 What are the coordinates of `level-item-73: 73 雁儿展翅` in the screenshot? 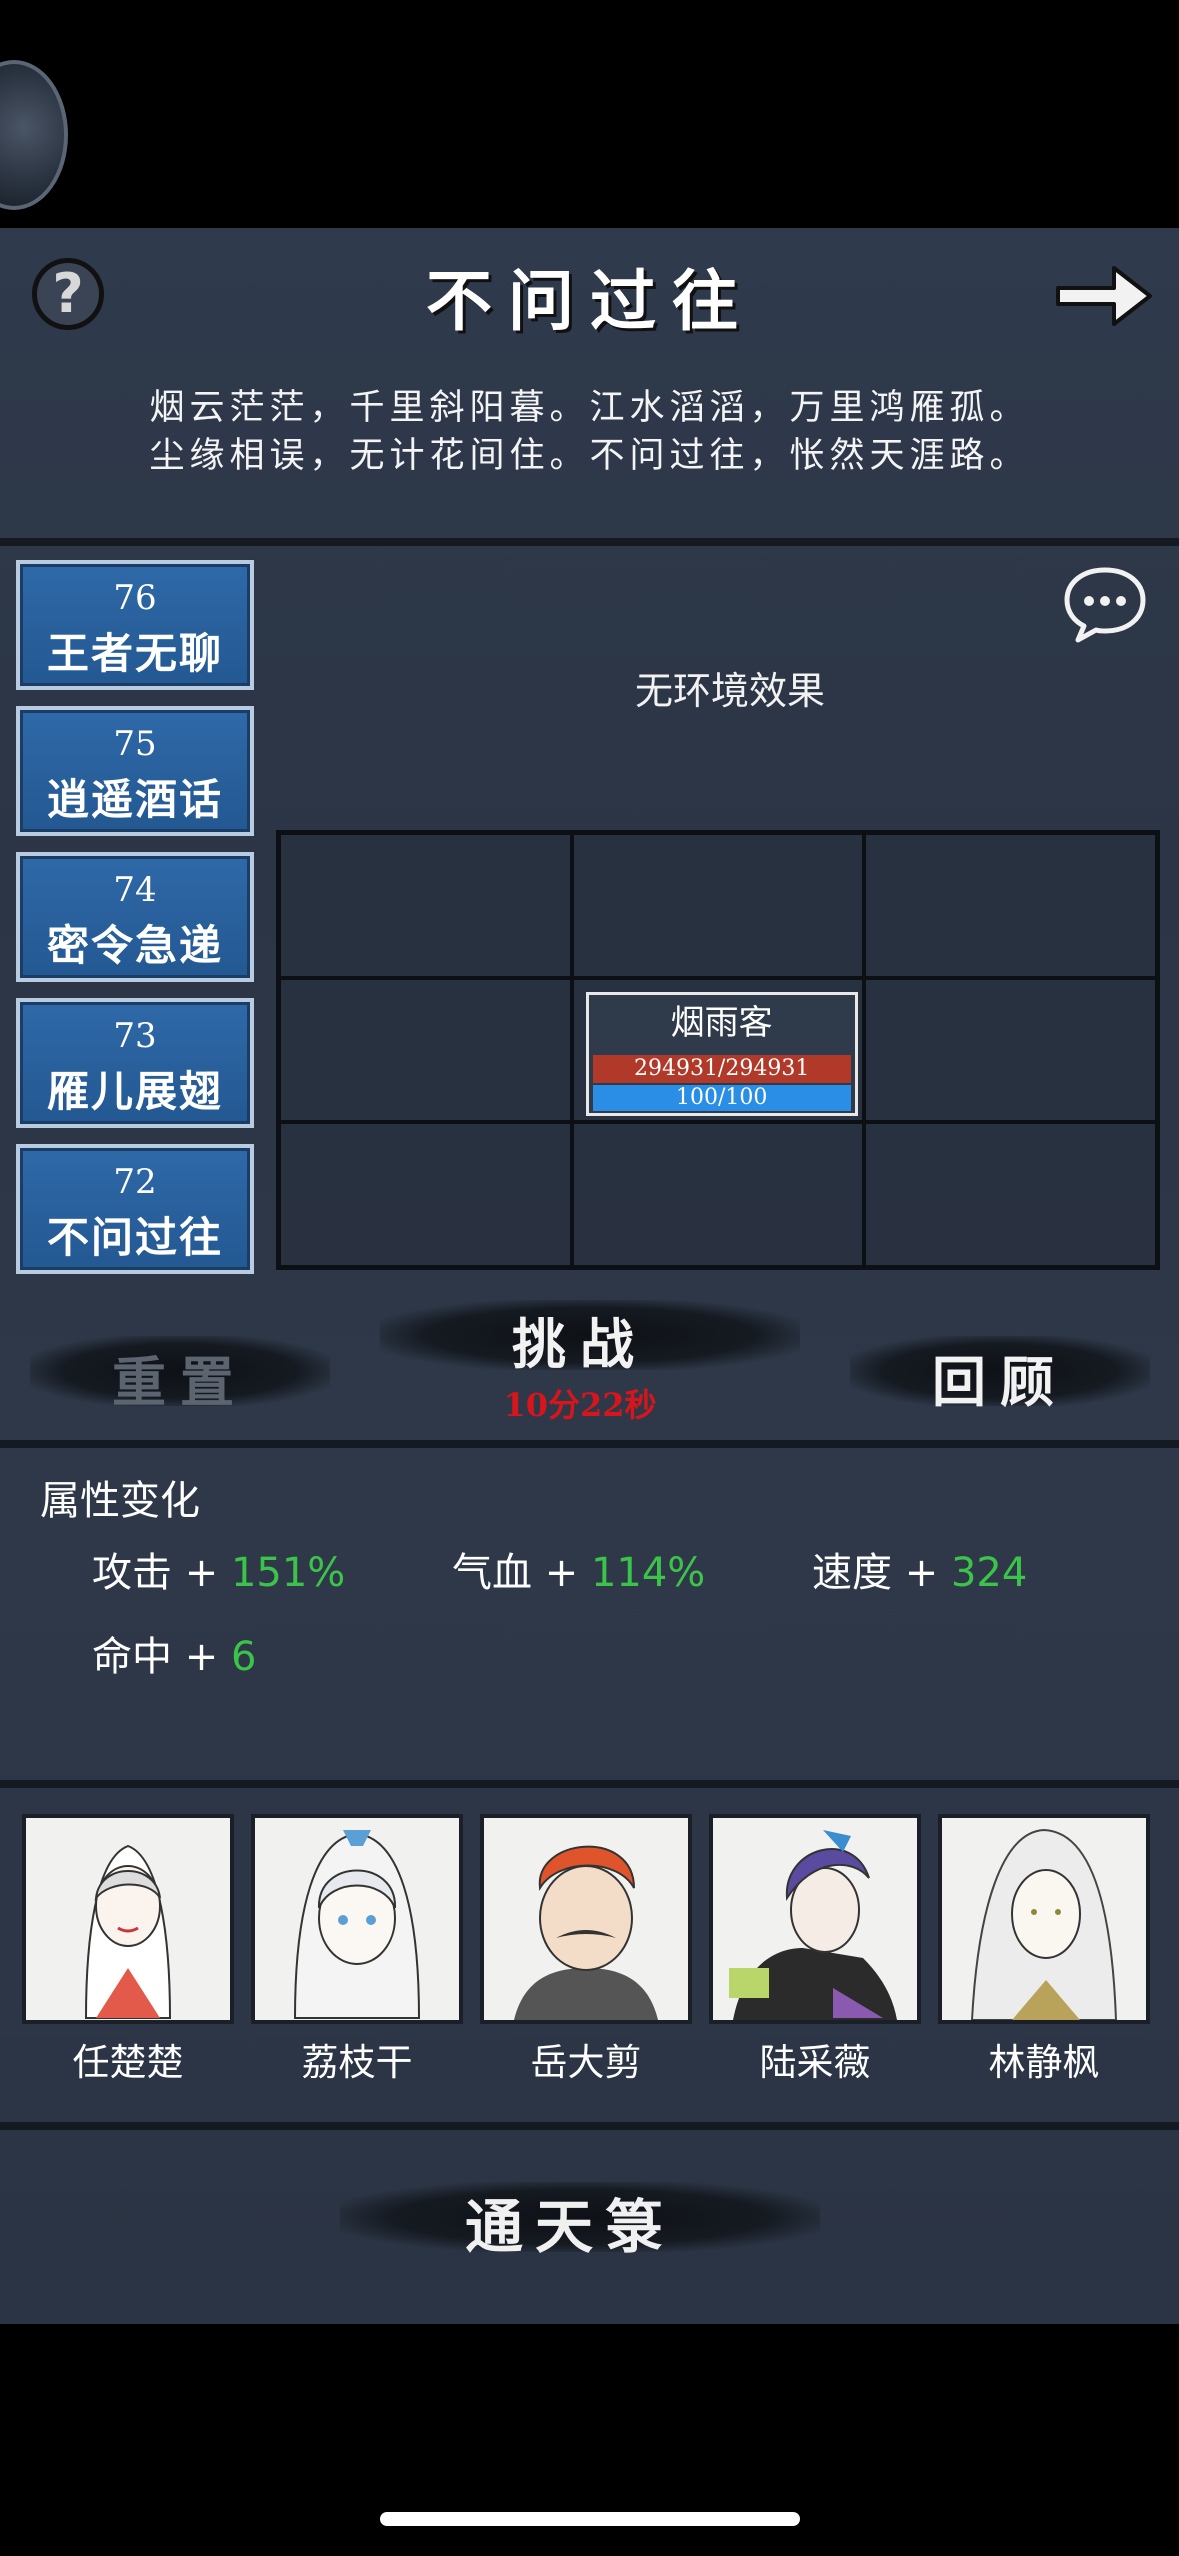 It's located at (135, 1063).